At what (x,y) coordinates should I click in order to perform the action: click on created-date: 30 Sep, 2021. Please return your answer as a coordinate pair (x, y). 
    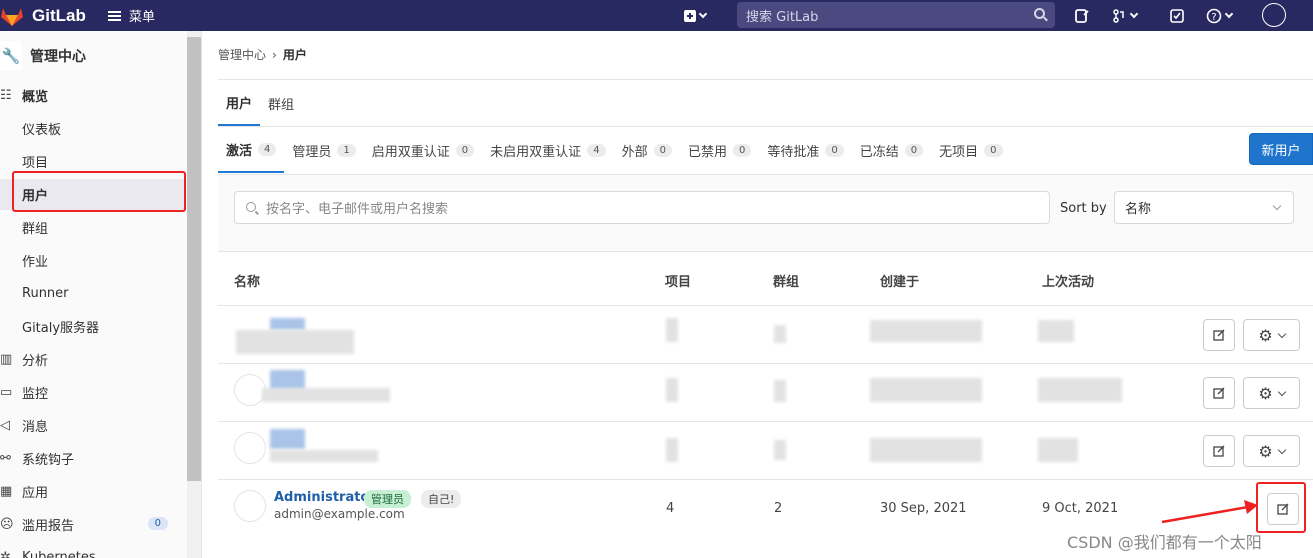
    Looking at the image, I should click on (923, 508).